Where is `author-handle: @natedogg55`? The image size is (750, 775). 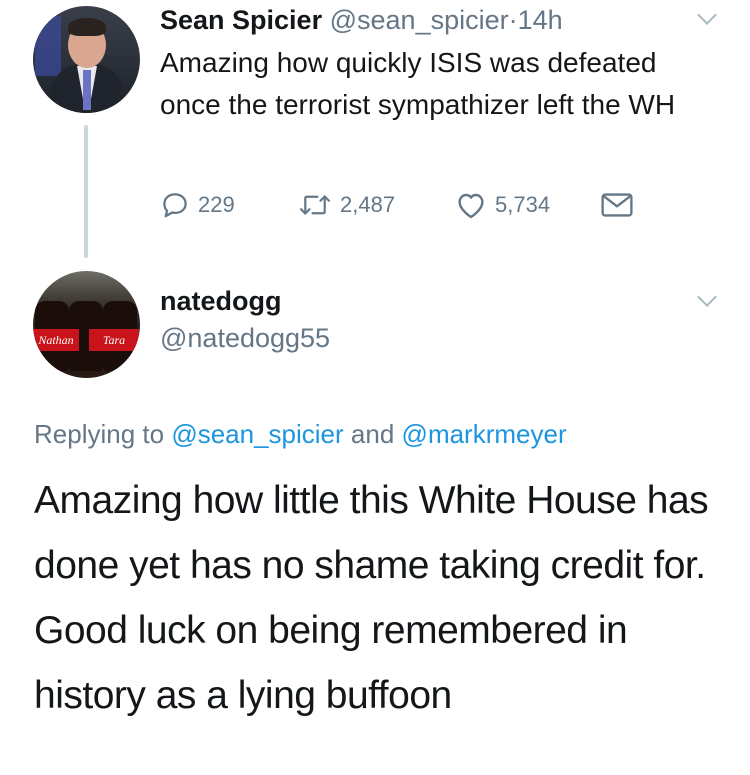 author-handle: @natedogg55 is located at coordinates (245, 338).